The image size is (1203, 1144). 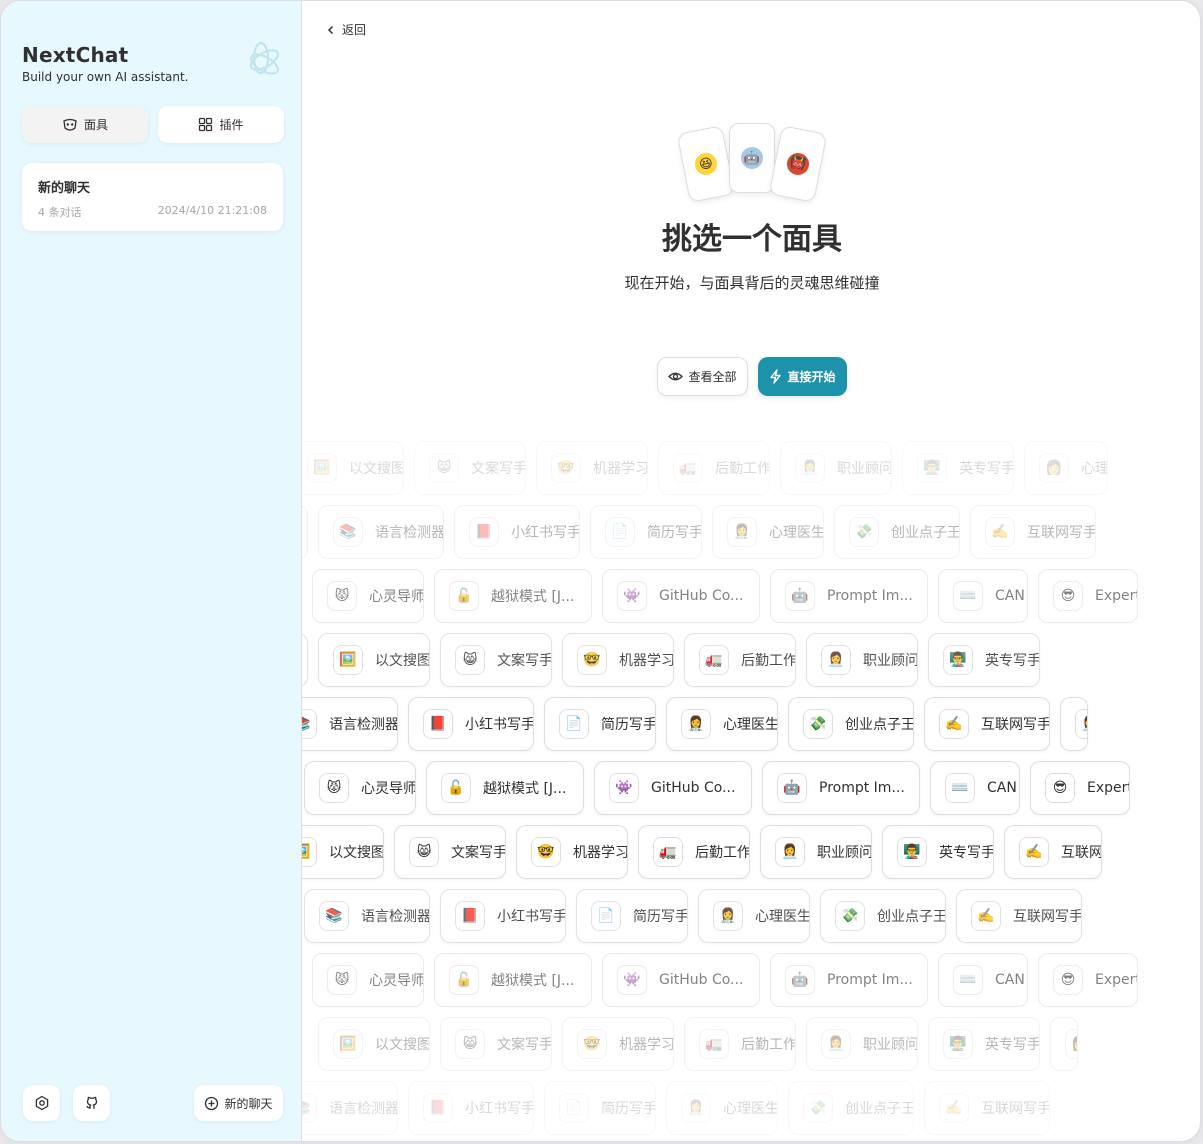 What do you see at coordinates (628, 725) in the screenshot?
I see `mask-name: 简历写手` at bounding box center [628, 725].